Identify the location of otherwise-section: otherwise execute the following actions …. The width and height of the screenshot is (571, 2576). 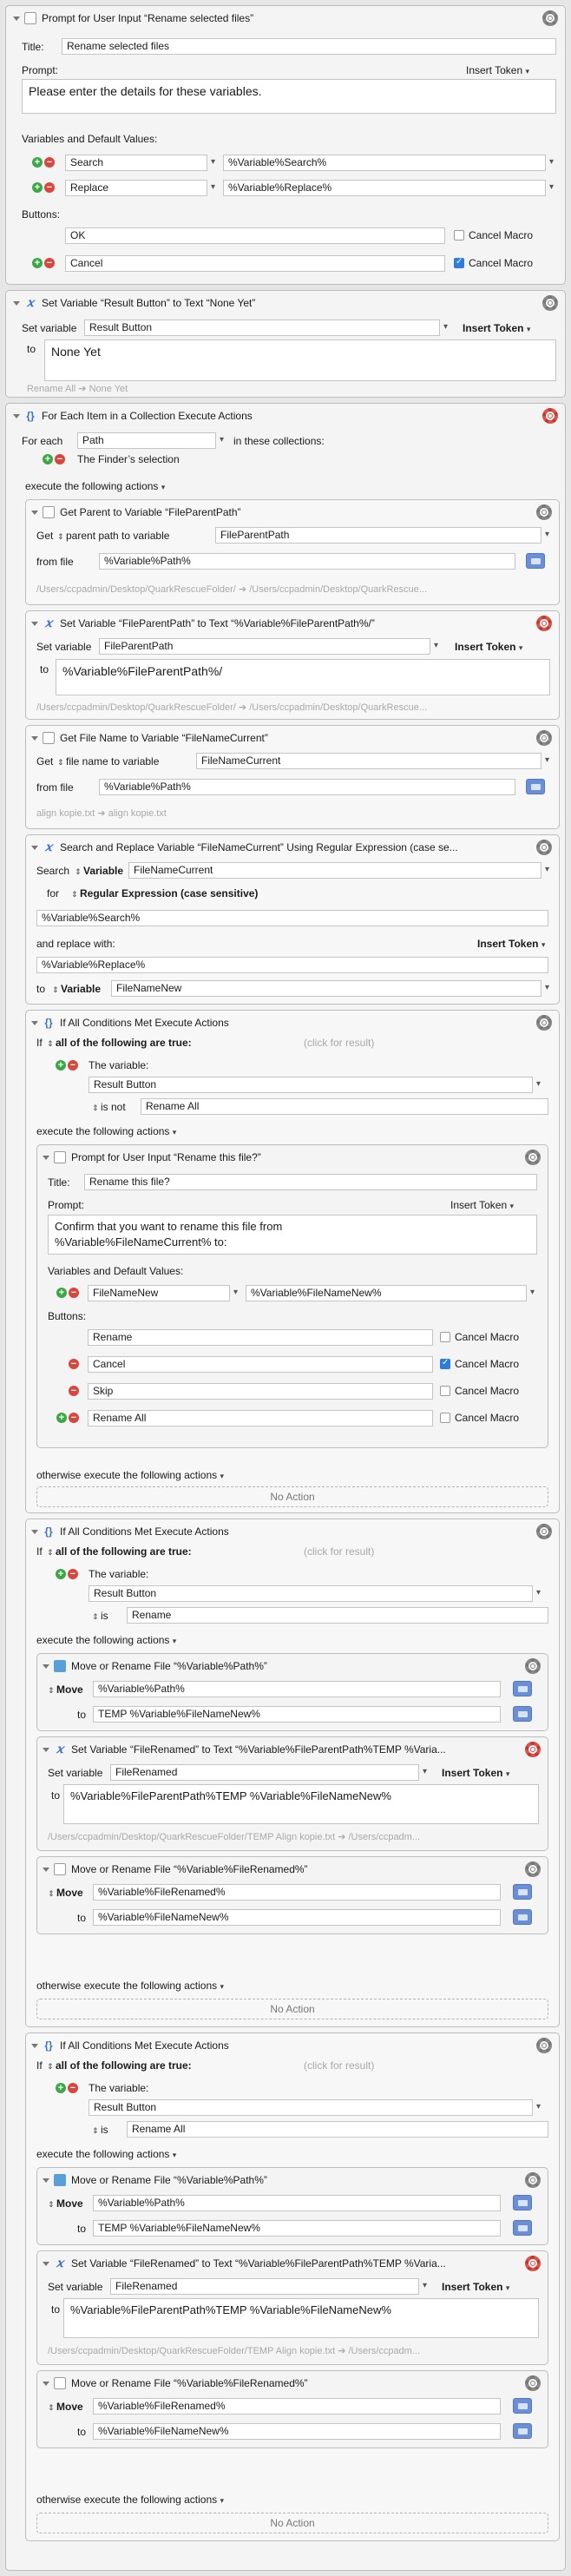
(132, 1475).